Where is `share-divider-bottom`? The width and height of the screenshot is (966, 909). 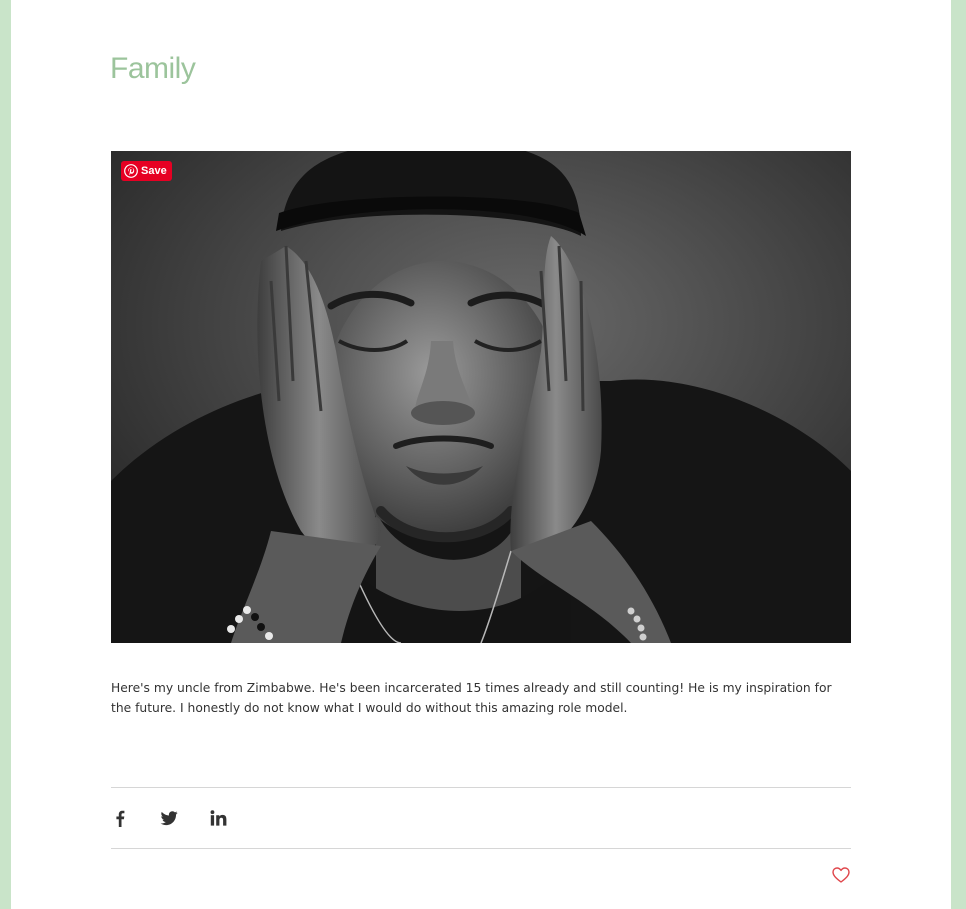
share-divider-bottom is located at coordinates (481, 848).